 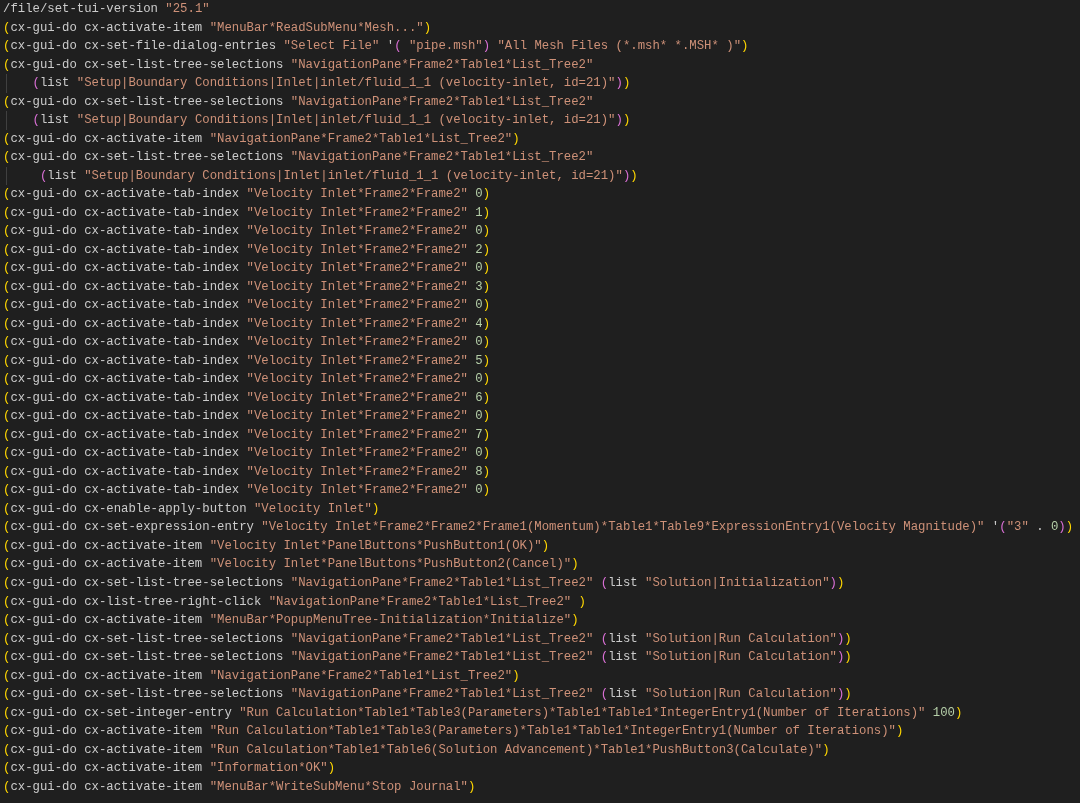 What do you see at coordinates (291, 620) in the screenshot?
I see `code-line: (cx-gui-do cx-activate-item "MenuBar*PopupMenuTree-Initialization*Initialize")` at bounding box center [291, 620].